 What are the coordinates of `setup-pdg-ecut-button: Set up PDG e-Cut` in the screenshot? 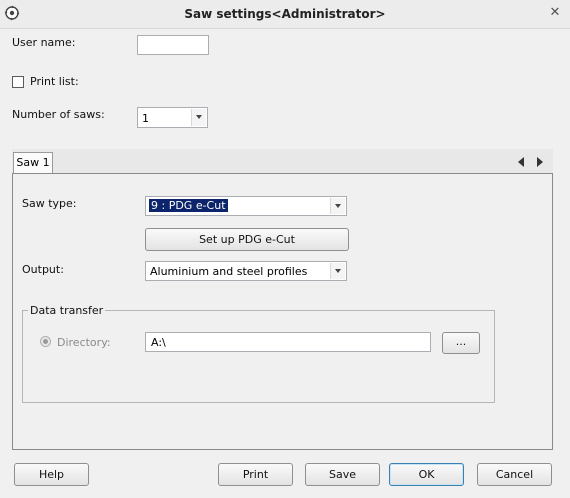 It's located at (247, 239).